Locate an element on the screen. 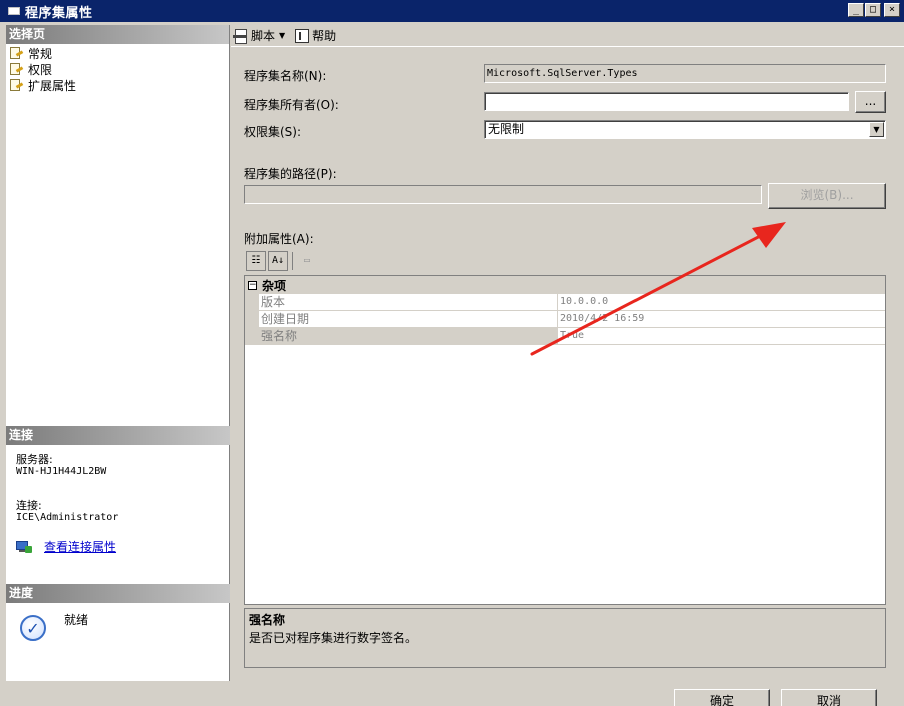  assembly-path-field is located at coordinates (503, 194).